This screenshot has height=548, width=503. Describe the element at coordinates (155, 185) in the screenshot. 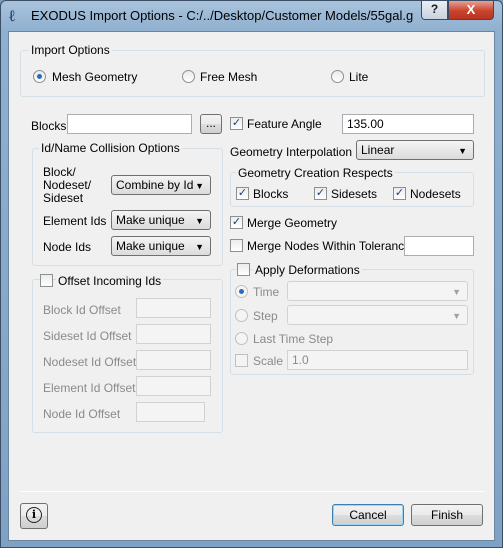

I see `block-collision-value: Combine by Id` at that location.